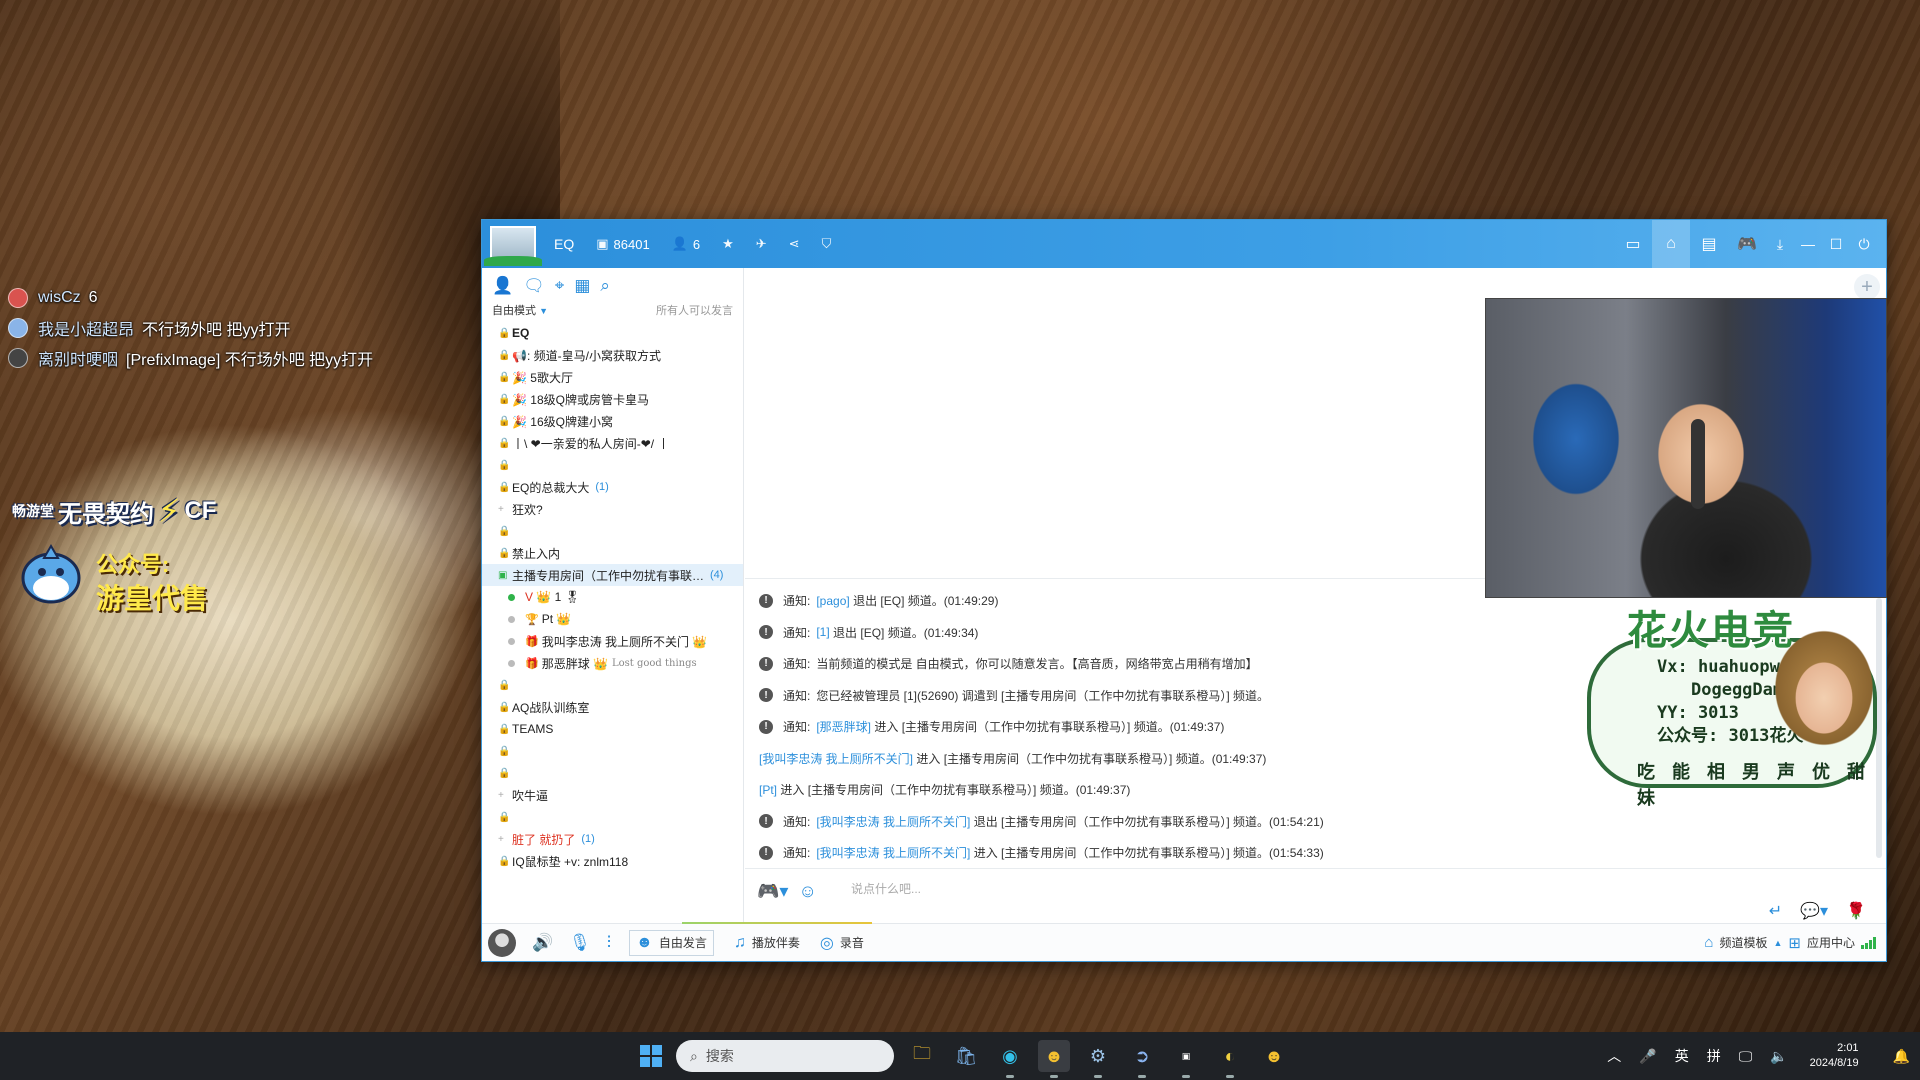 The height and width of the screenshot is (1080, 1920). What do you see at coordinates (1686, 448) in the screenshot?
I see `webcam-overlay` at bounding box center [1686, 448].